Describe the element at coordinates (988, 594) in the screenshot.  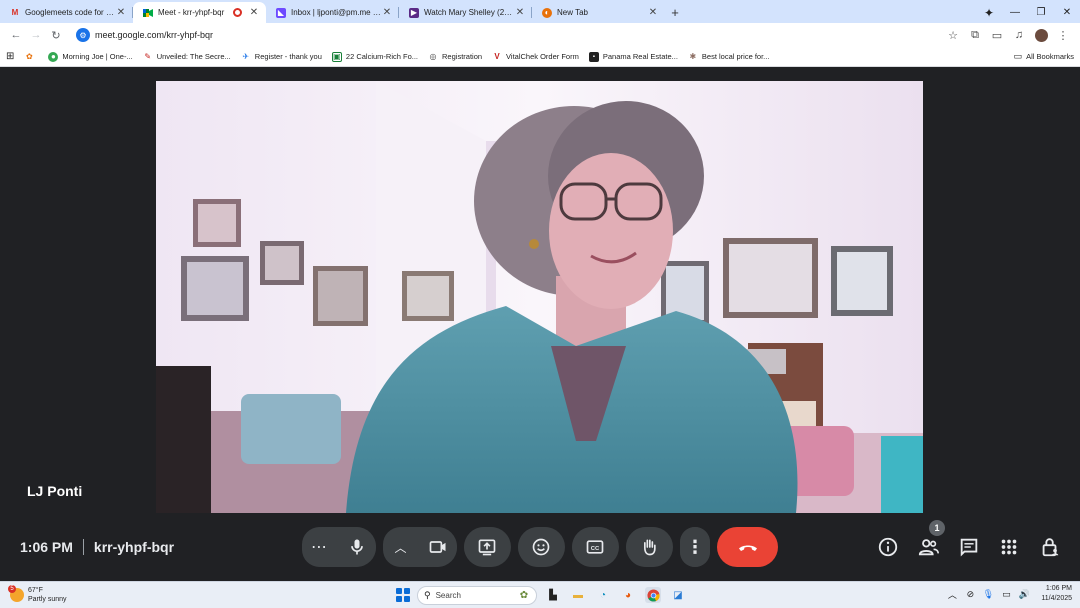
I see `tray-mic-button: 🎙` at that location.